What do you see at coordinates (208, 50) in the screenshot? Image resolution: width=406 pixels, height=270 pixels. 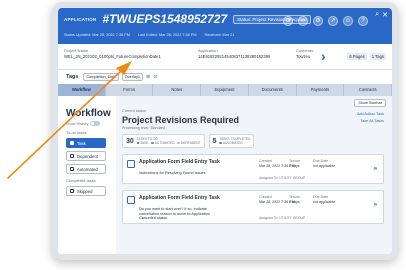 I see `application-label: Application` at bounding box center [208, 50].